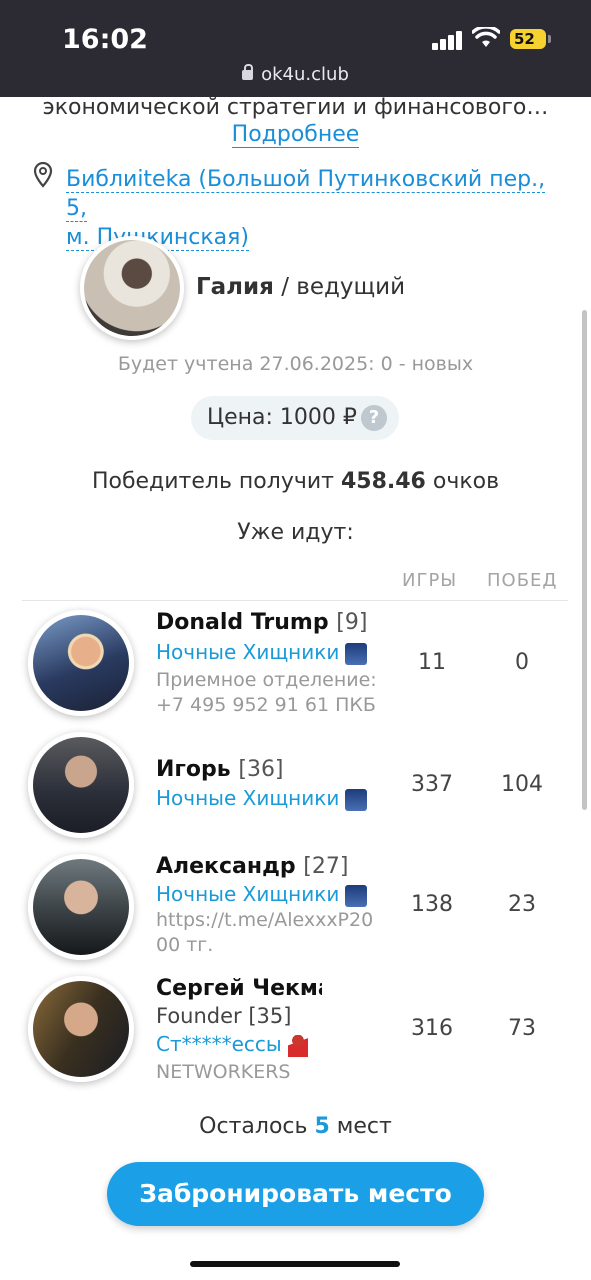 The image size is (591, 1280). I want to click on more-link: Подробнее, so click(295, 135).